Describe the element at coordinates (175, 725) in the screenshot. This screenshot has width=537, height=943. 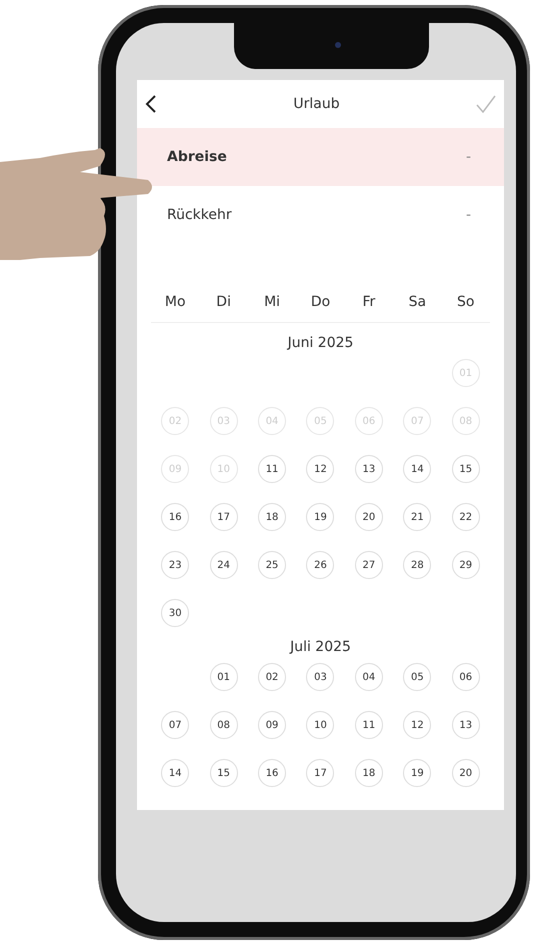
I see `day-button: 07` at that location.